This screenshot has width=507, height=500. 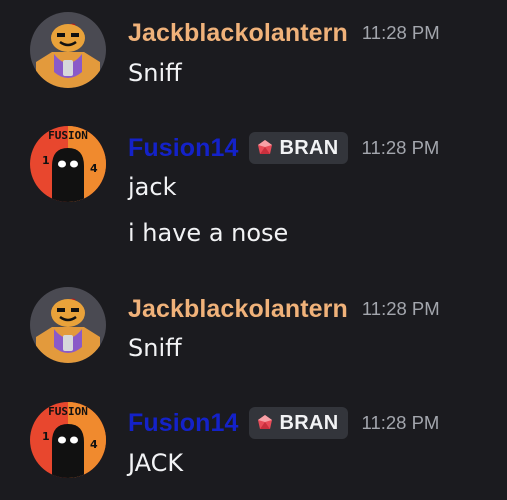 I want to click on message-text: JACK, so click(x=156, y=463).